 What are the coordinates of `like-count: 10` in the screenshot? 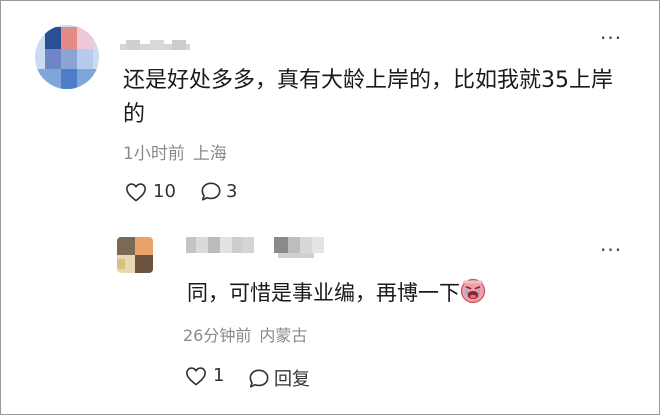 It's located at (164, 191).